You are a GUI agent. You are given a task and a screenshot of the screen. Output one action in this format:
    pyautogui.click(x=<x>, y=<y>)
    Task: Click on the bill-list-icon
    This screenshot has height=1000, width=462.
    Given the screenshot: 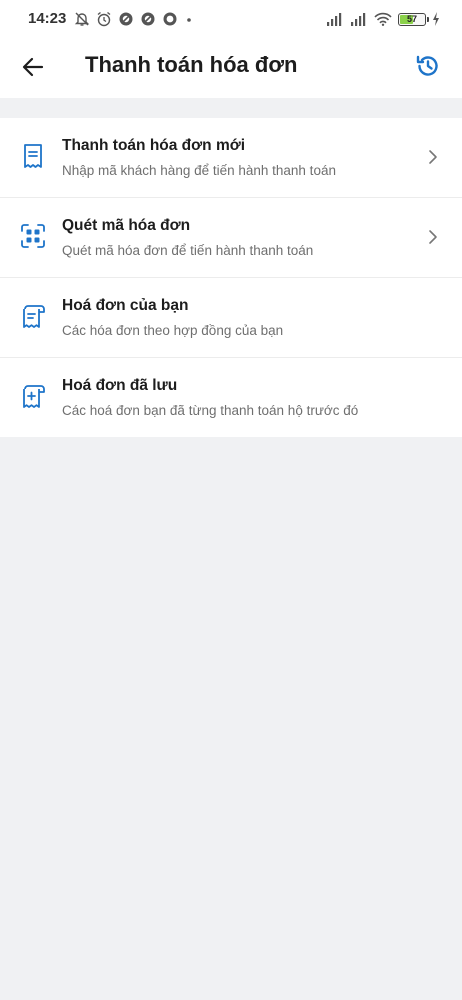 What is the action you would take?
    pyautogui.click(x=33, y=316)
    